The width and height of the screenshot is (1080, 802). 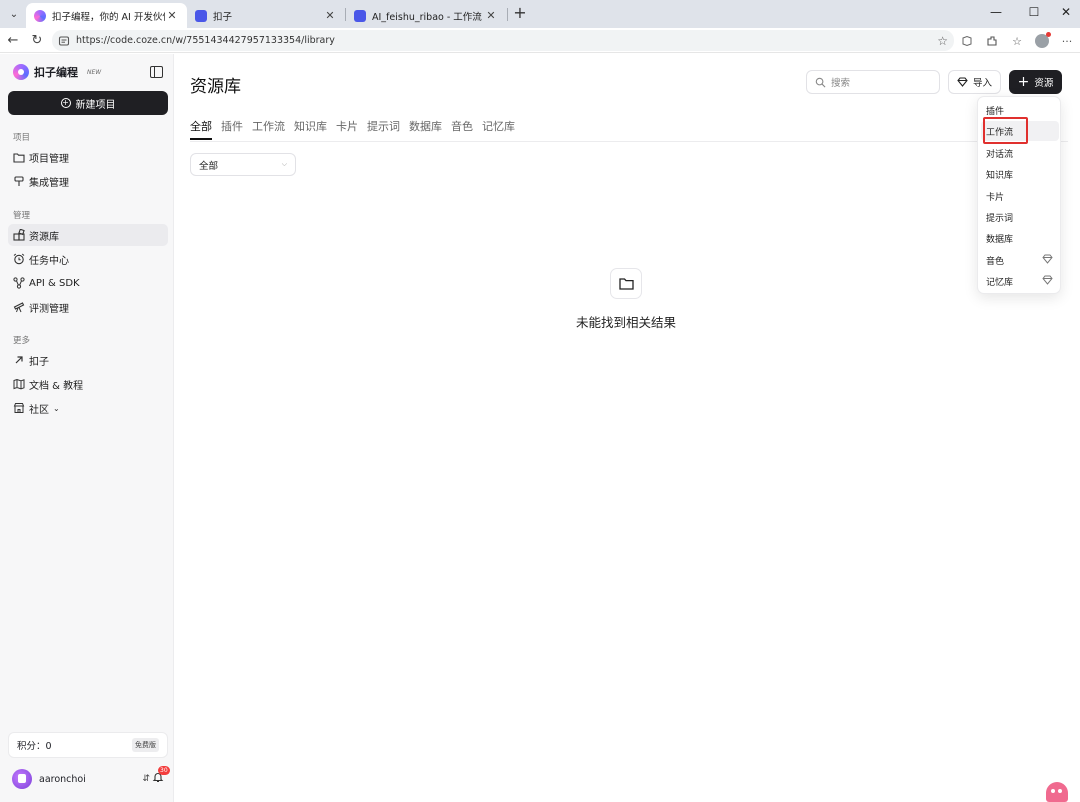 What do you see at coordinates (88, 745) in the screenshot?
I see `points-card: 积分：0 免费版` at bounding box center [88, 745].